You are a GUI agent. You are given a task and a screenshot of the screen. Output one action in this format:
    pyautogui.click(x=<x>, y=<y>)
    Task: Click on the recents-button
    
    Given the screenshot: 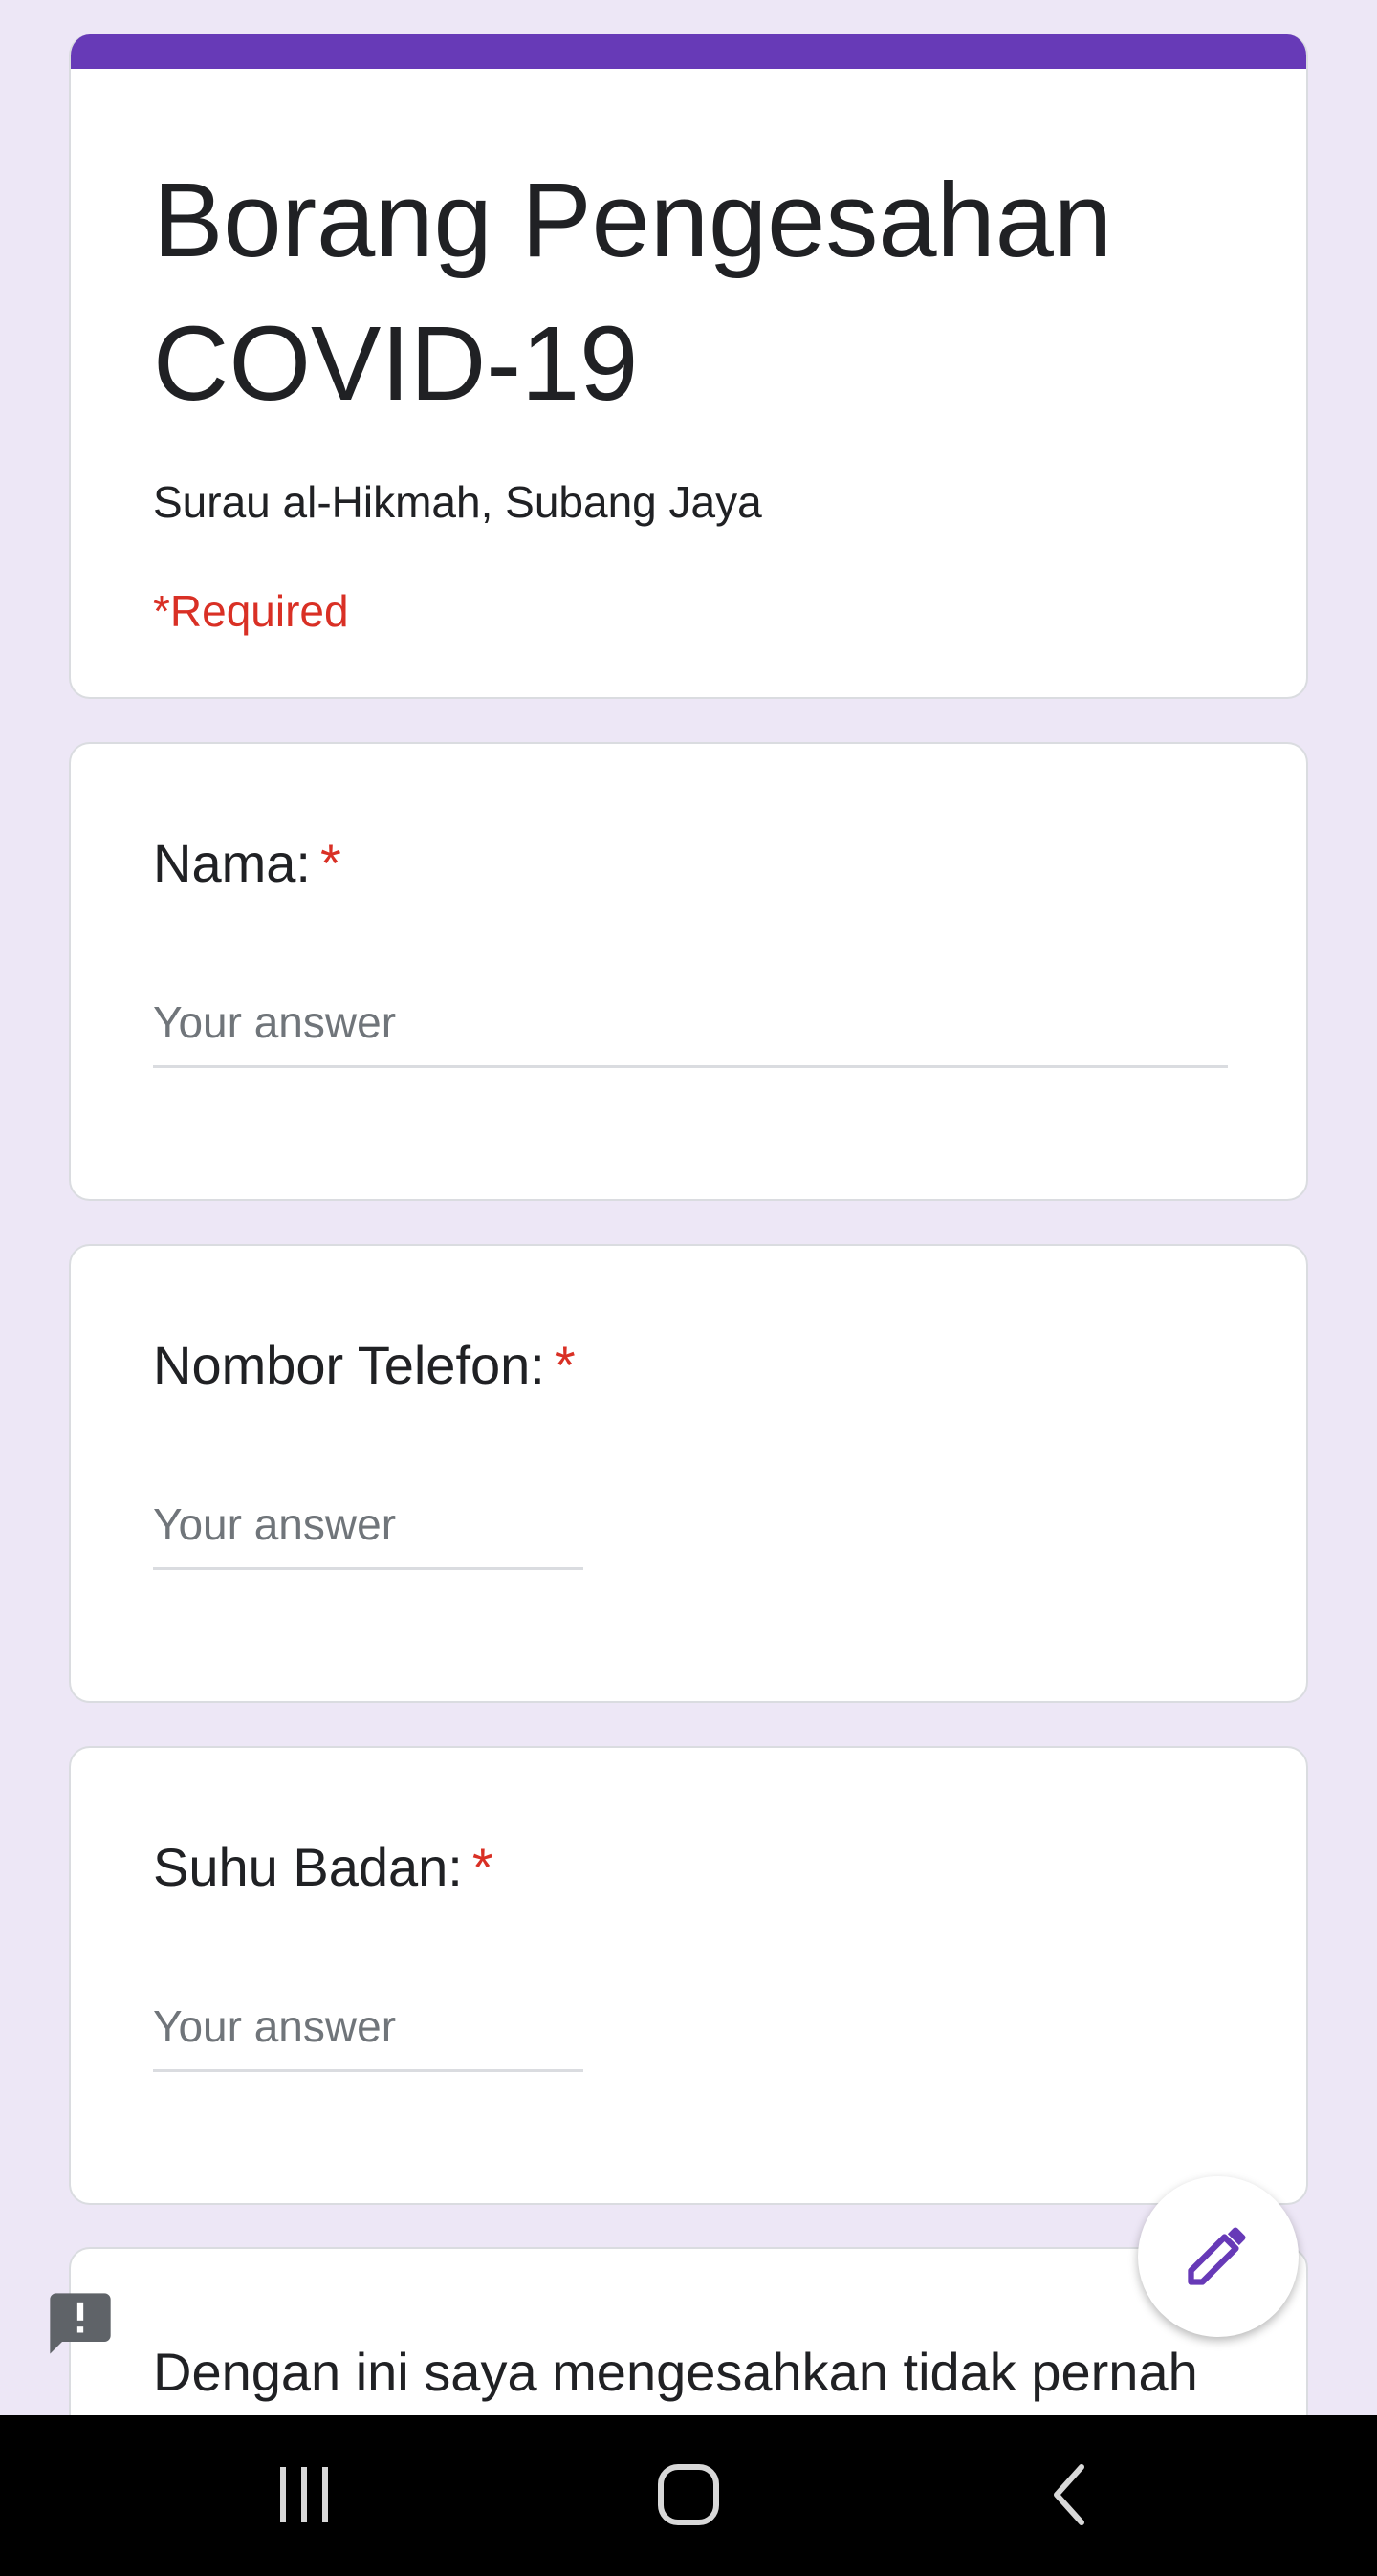 What is the action you would take?
    pyautogui.click(x=304, y=2497)
    